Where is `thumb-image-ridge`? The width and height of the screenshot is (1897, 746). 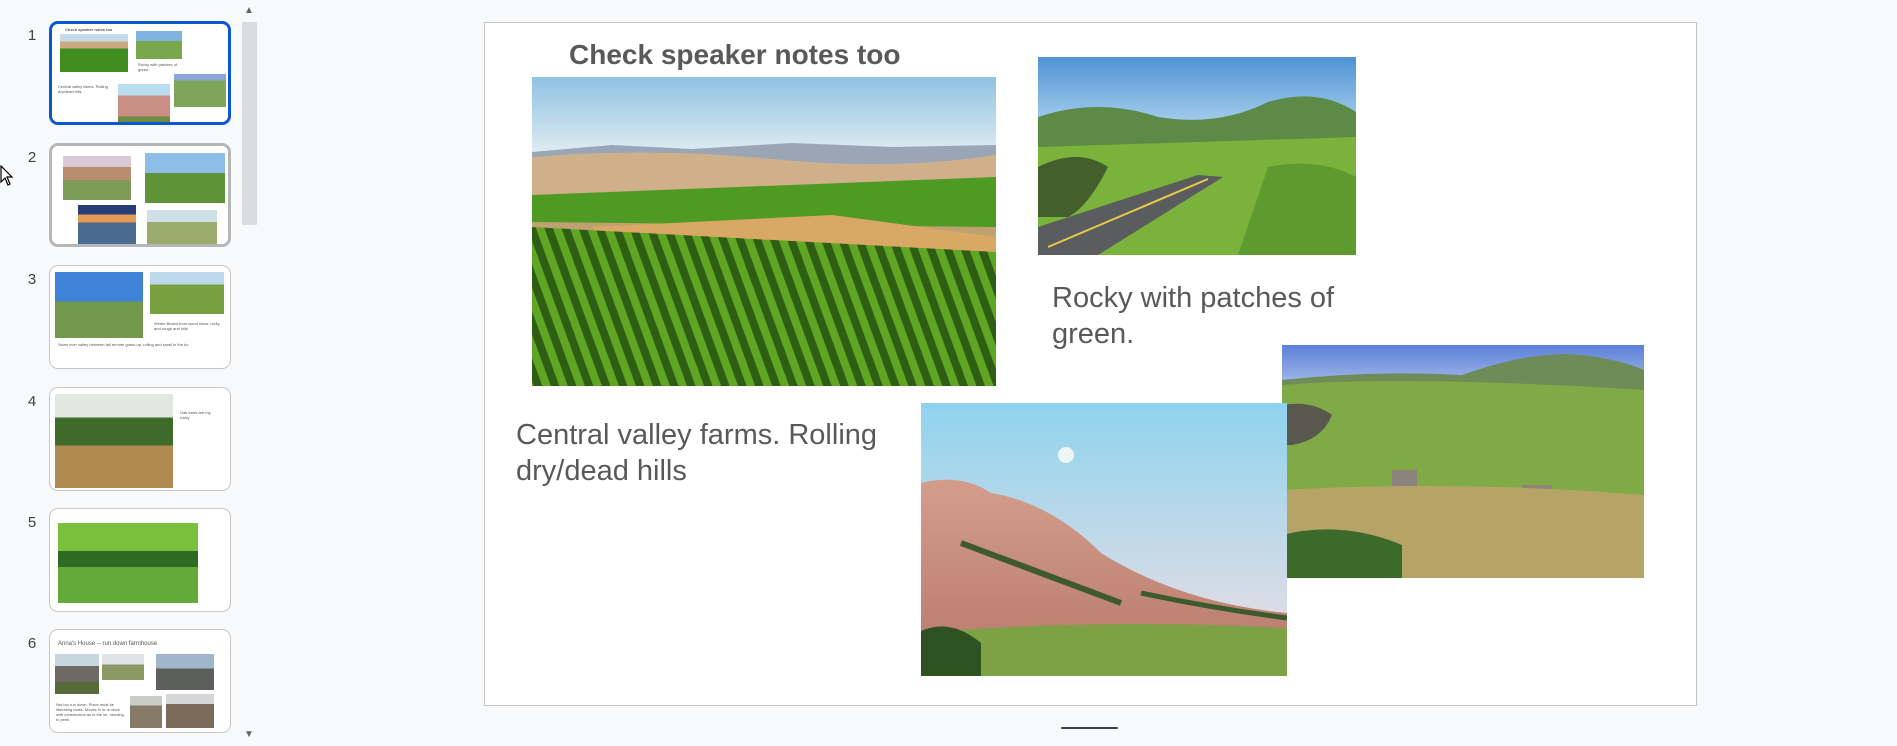
thumb-image-ridge is located at coordinates (97, 178).